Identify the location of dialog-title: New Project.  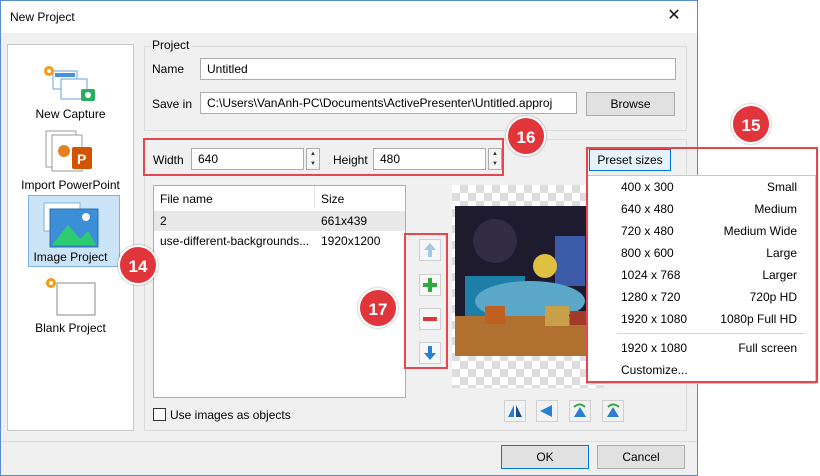
(42, 17).